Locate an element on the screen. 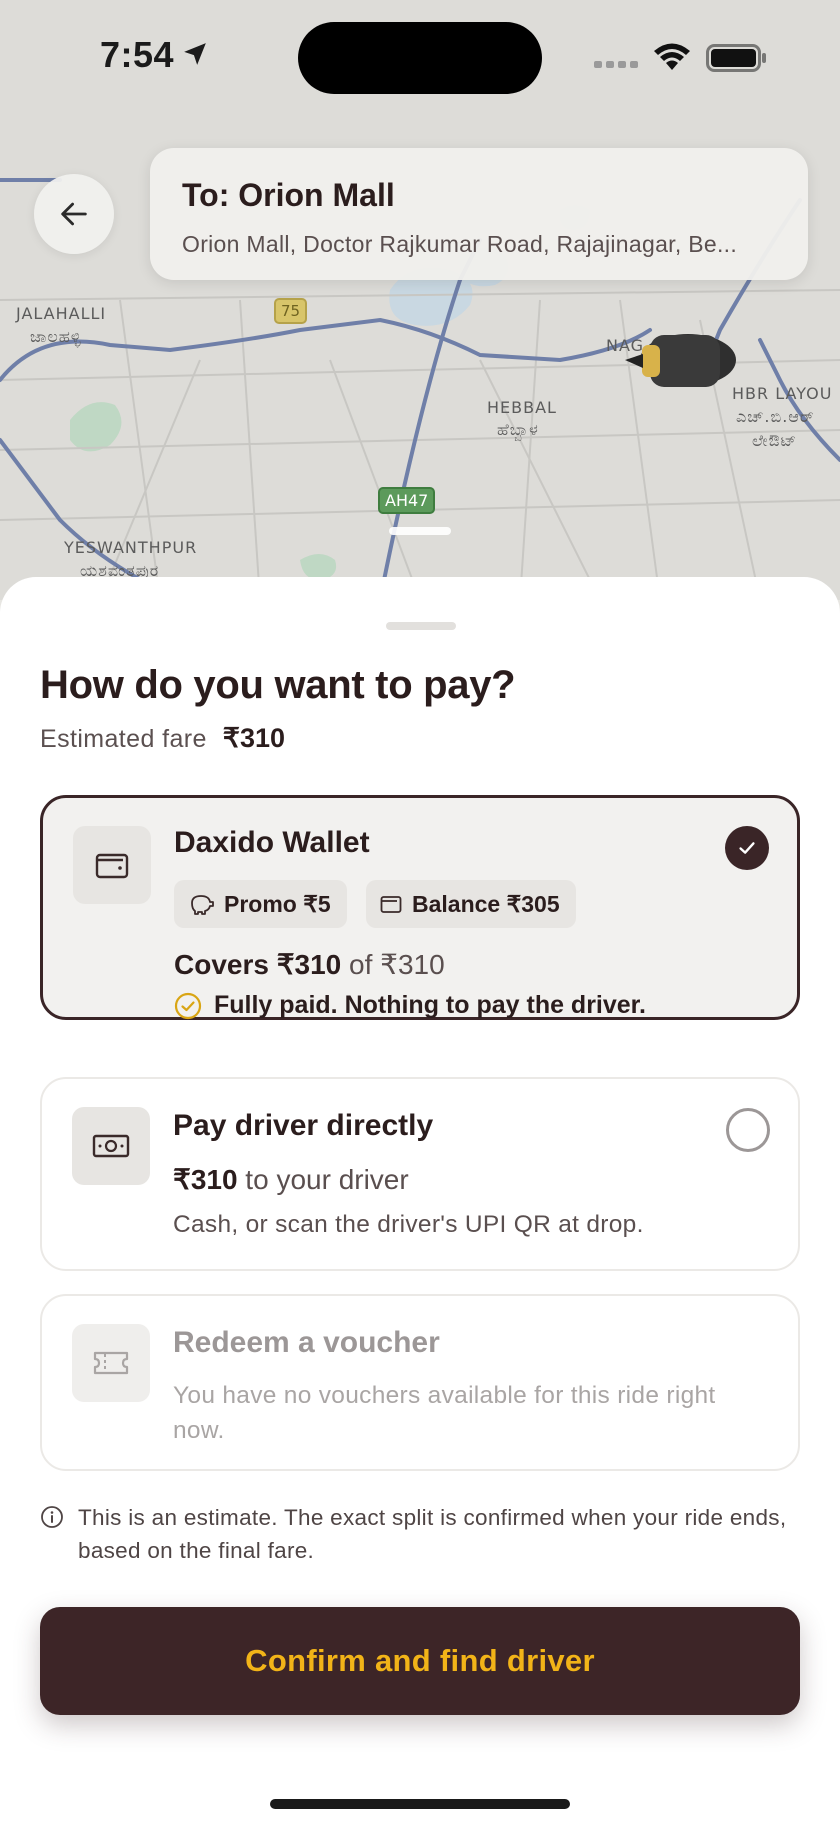  estimated-fare-row: Estimated fare ₹310 is located at coordinates (162, 738).